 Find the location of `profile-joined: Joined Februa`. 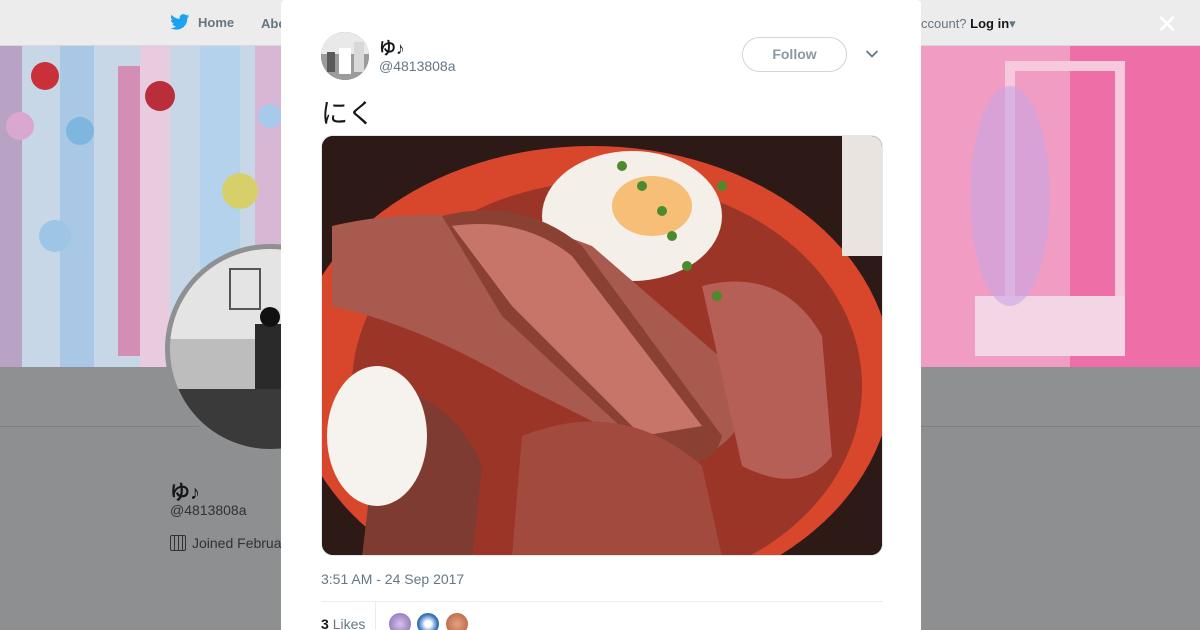

profile-joined: Joined Februa is located at coordinates (226, 543).